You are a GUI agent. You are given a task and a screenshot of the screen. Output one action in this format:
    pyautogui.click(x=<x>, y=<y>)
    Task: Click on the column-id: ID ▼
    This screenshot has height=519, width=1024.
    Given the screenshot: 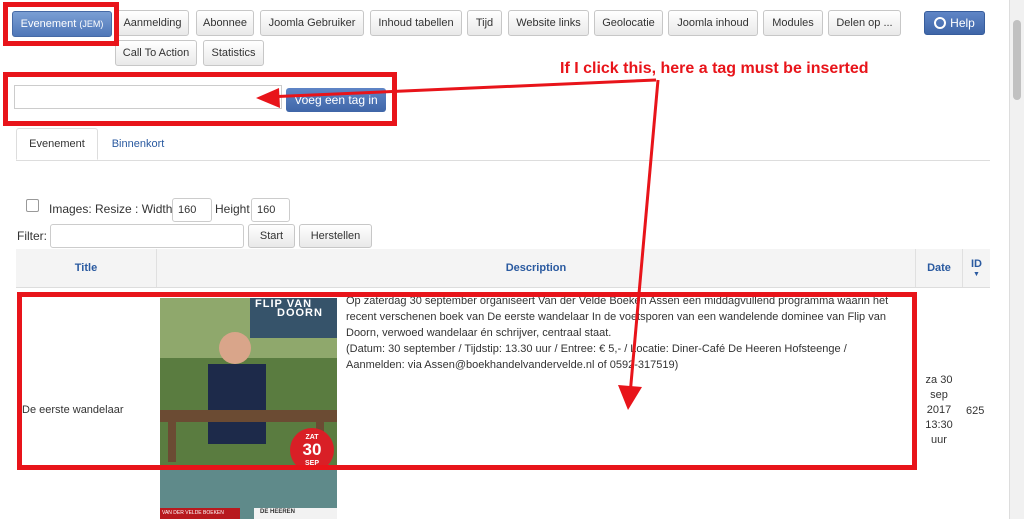 What is the action you would take?
    pyautogui.click(x=976, y=268)
    